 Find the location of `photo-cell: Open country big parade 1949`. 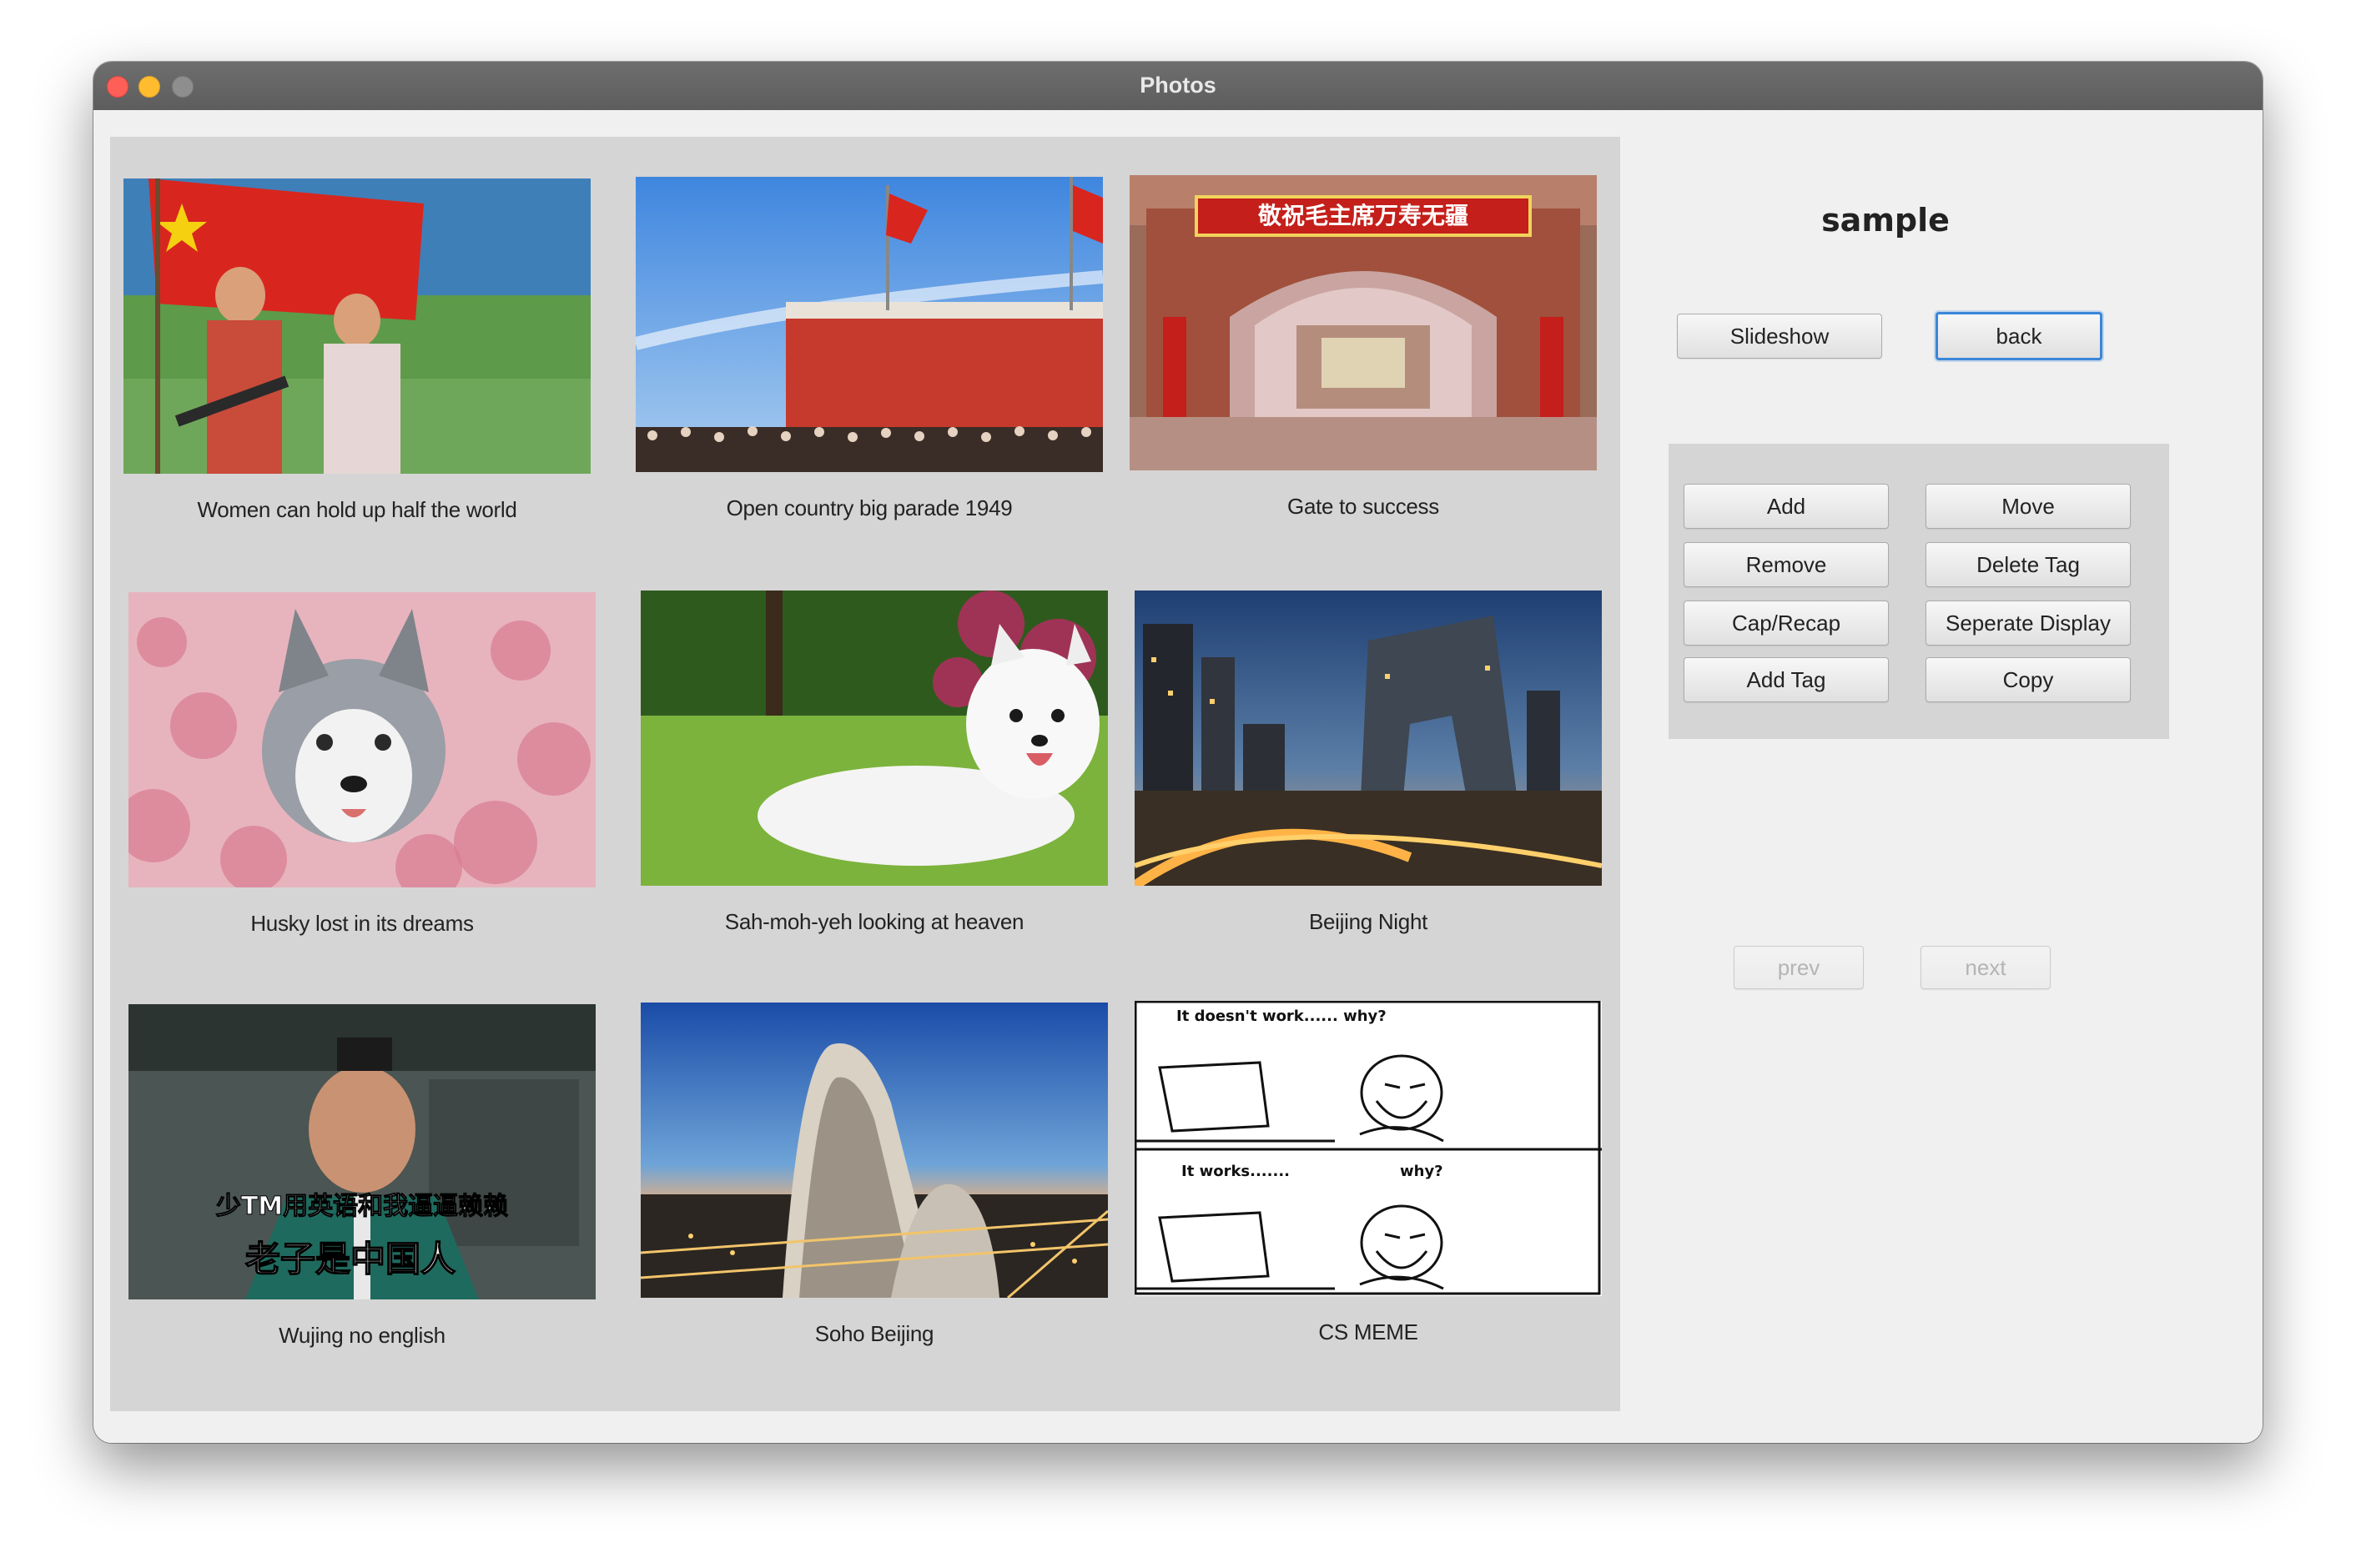

photo-cell: Open country big parade 1949 is located at coordinates (869, 349).